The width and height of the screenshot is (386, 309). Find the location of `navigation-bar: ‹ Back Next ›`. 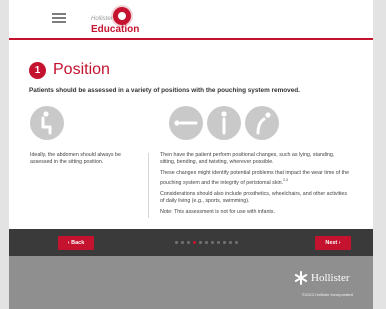

navigation-bar: ‹ Back Next › is located at coordinates (191, 242).